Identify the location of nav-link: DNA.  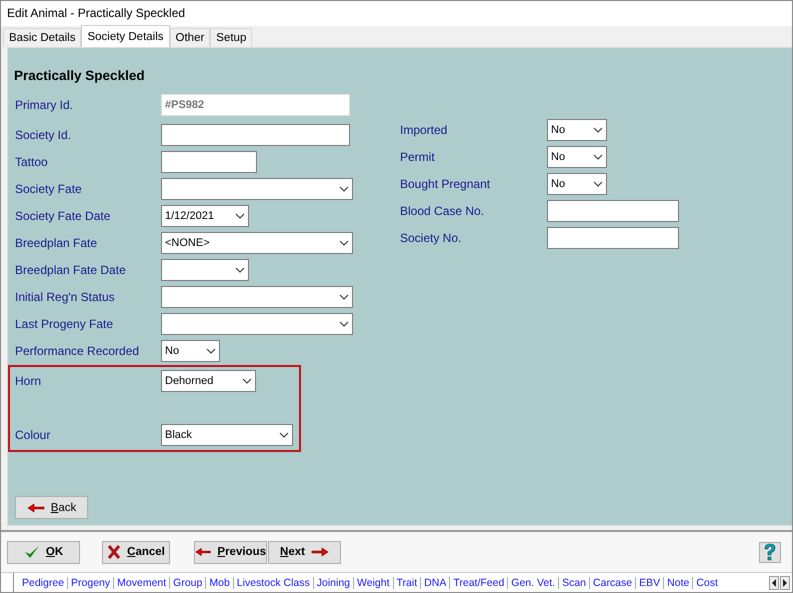
(435, 582).